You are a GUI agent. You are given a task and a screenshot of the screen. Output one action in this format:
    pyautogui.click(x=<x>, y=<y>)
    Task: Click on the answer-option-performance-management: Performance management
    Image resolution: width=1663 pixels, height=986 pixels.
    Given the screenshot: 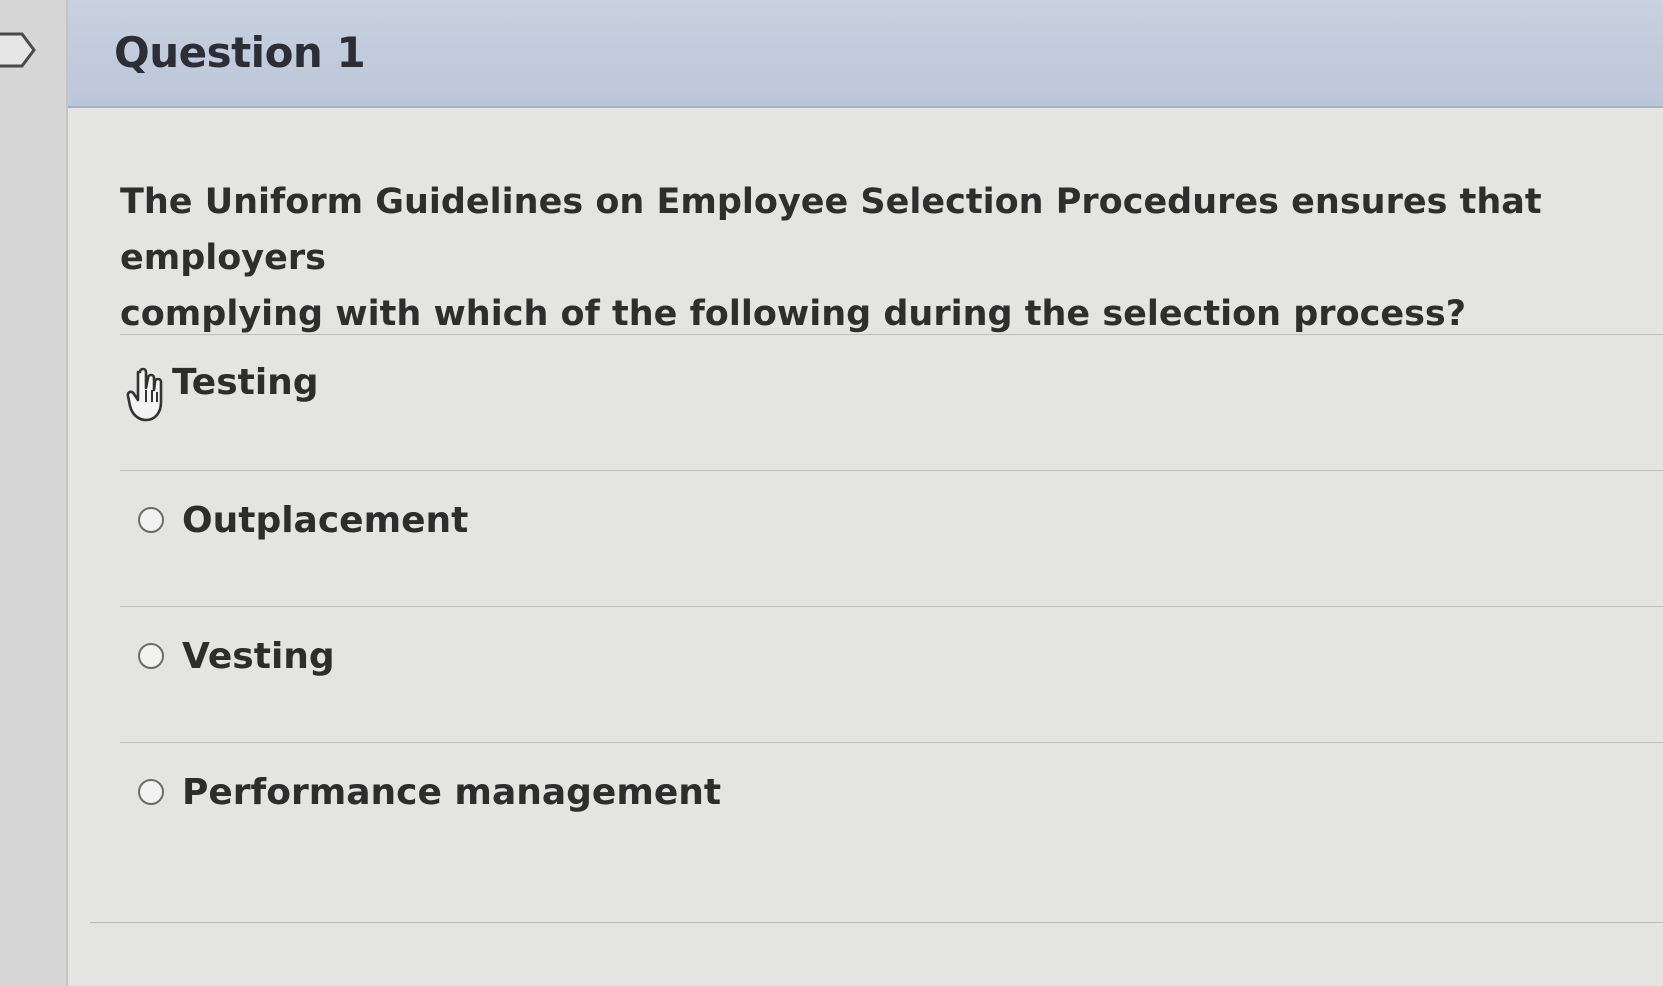 What is the action you would take?
    pyautogui.click(x=588, y=792)
    